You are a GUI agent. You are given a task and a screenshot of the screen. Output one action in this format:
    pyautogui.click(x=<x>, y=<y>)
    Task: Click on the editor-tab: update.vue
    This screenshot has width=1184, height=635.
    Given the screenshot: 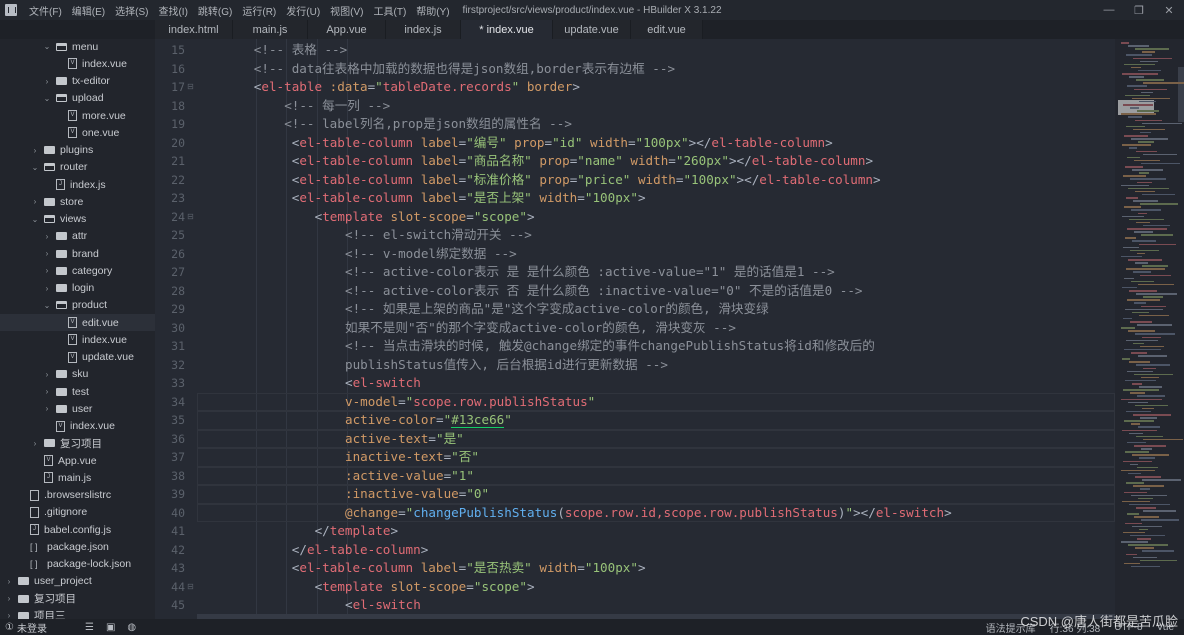 What is the action you would take?
    pyautogui.click(x=592, y=29)
    